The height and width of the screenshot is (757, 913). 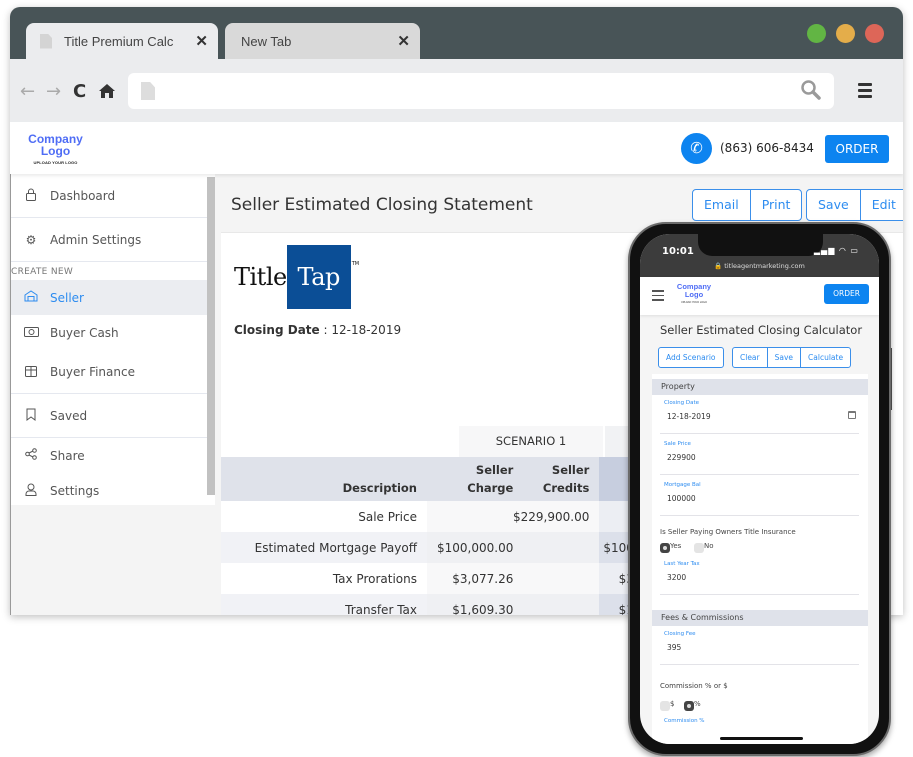 I want to click on radio-label: $, so click(x=672, y=704).